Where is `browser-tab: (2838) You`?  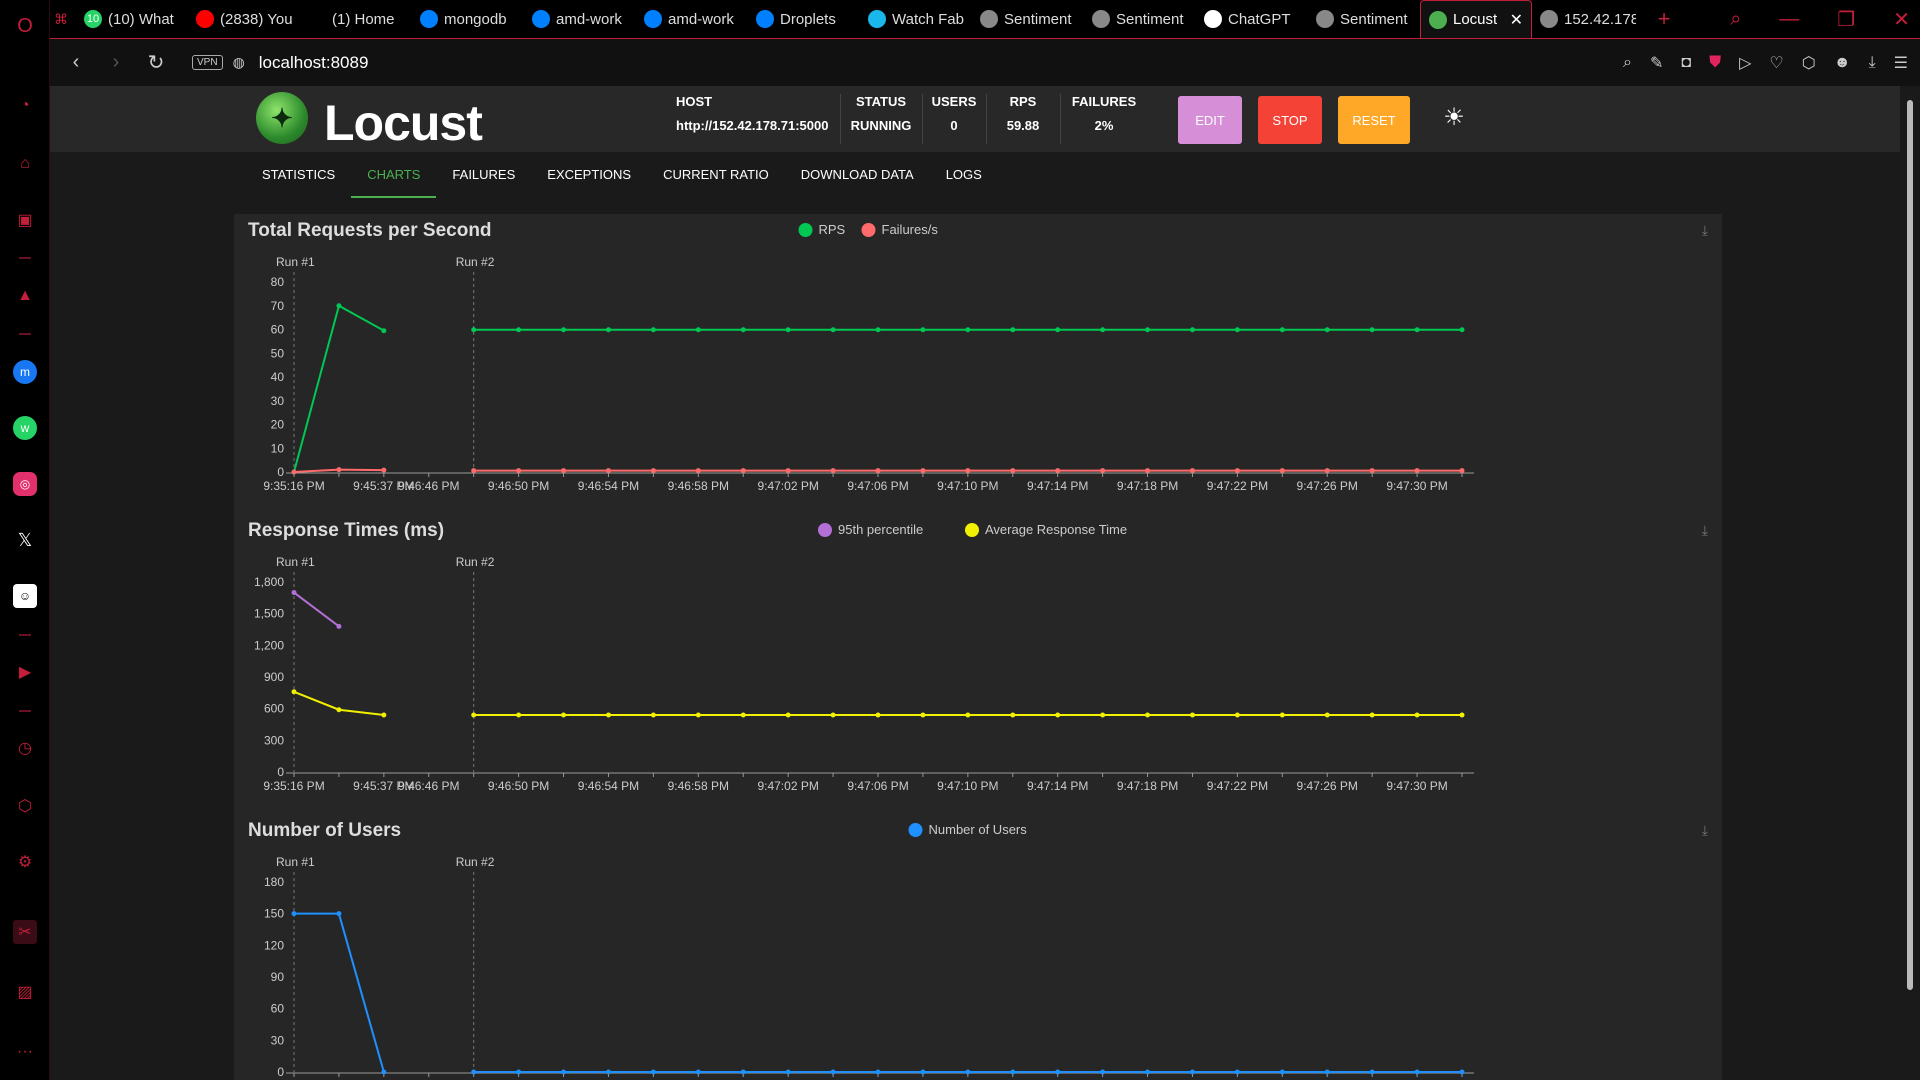
browser-tab: (2838) You is located at coordinates (244, 19).